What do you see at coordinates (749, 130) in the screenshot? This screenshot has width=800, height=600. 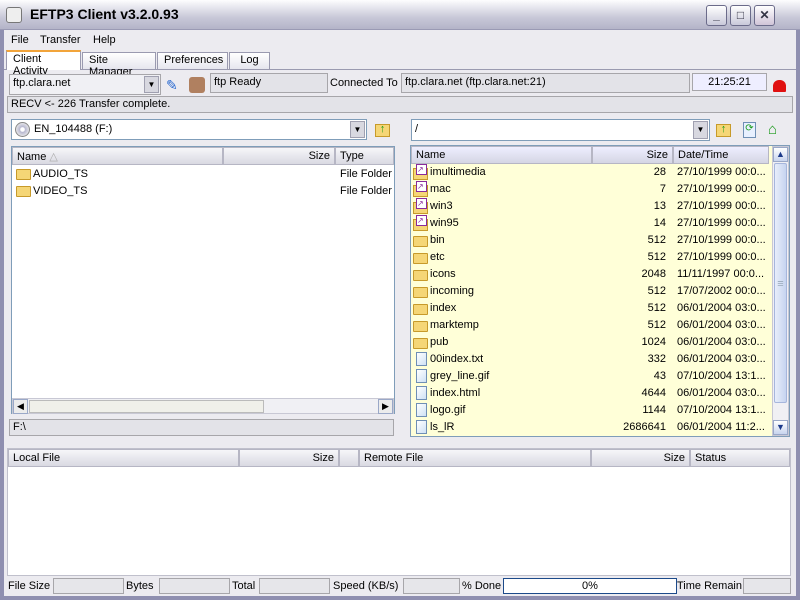 I see `refresh-icon: ⟳` at bounding box center [749, 130].